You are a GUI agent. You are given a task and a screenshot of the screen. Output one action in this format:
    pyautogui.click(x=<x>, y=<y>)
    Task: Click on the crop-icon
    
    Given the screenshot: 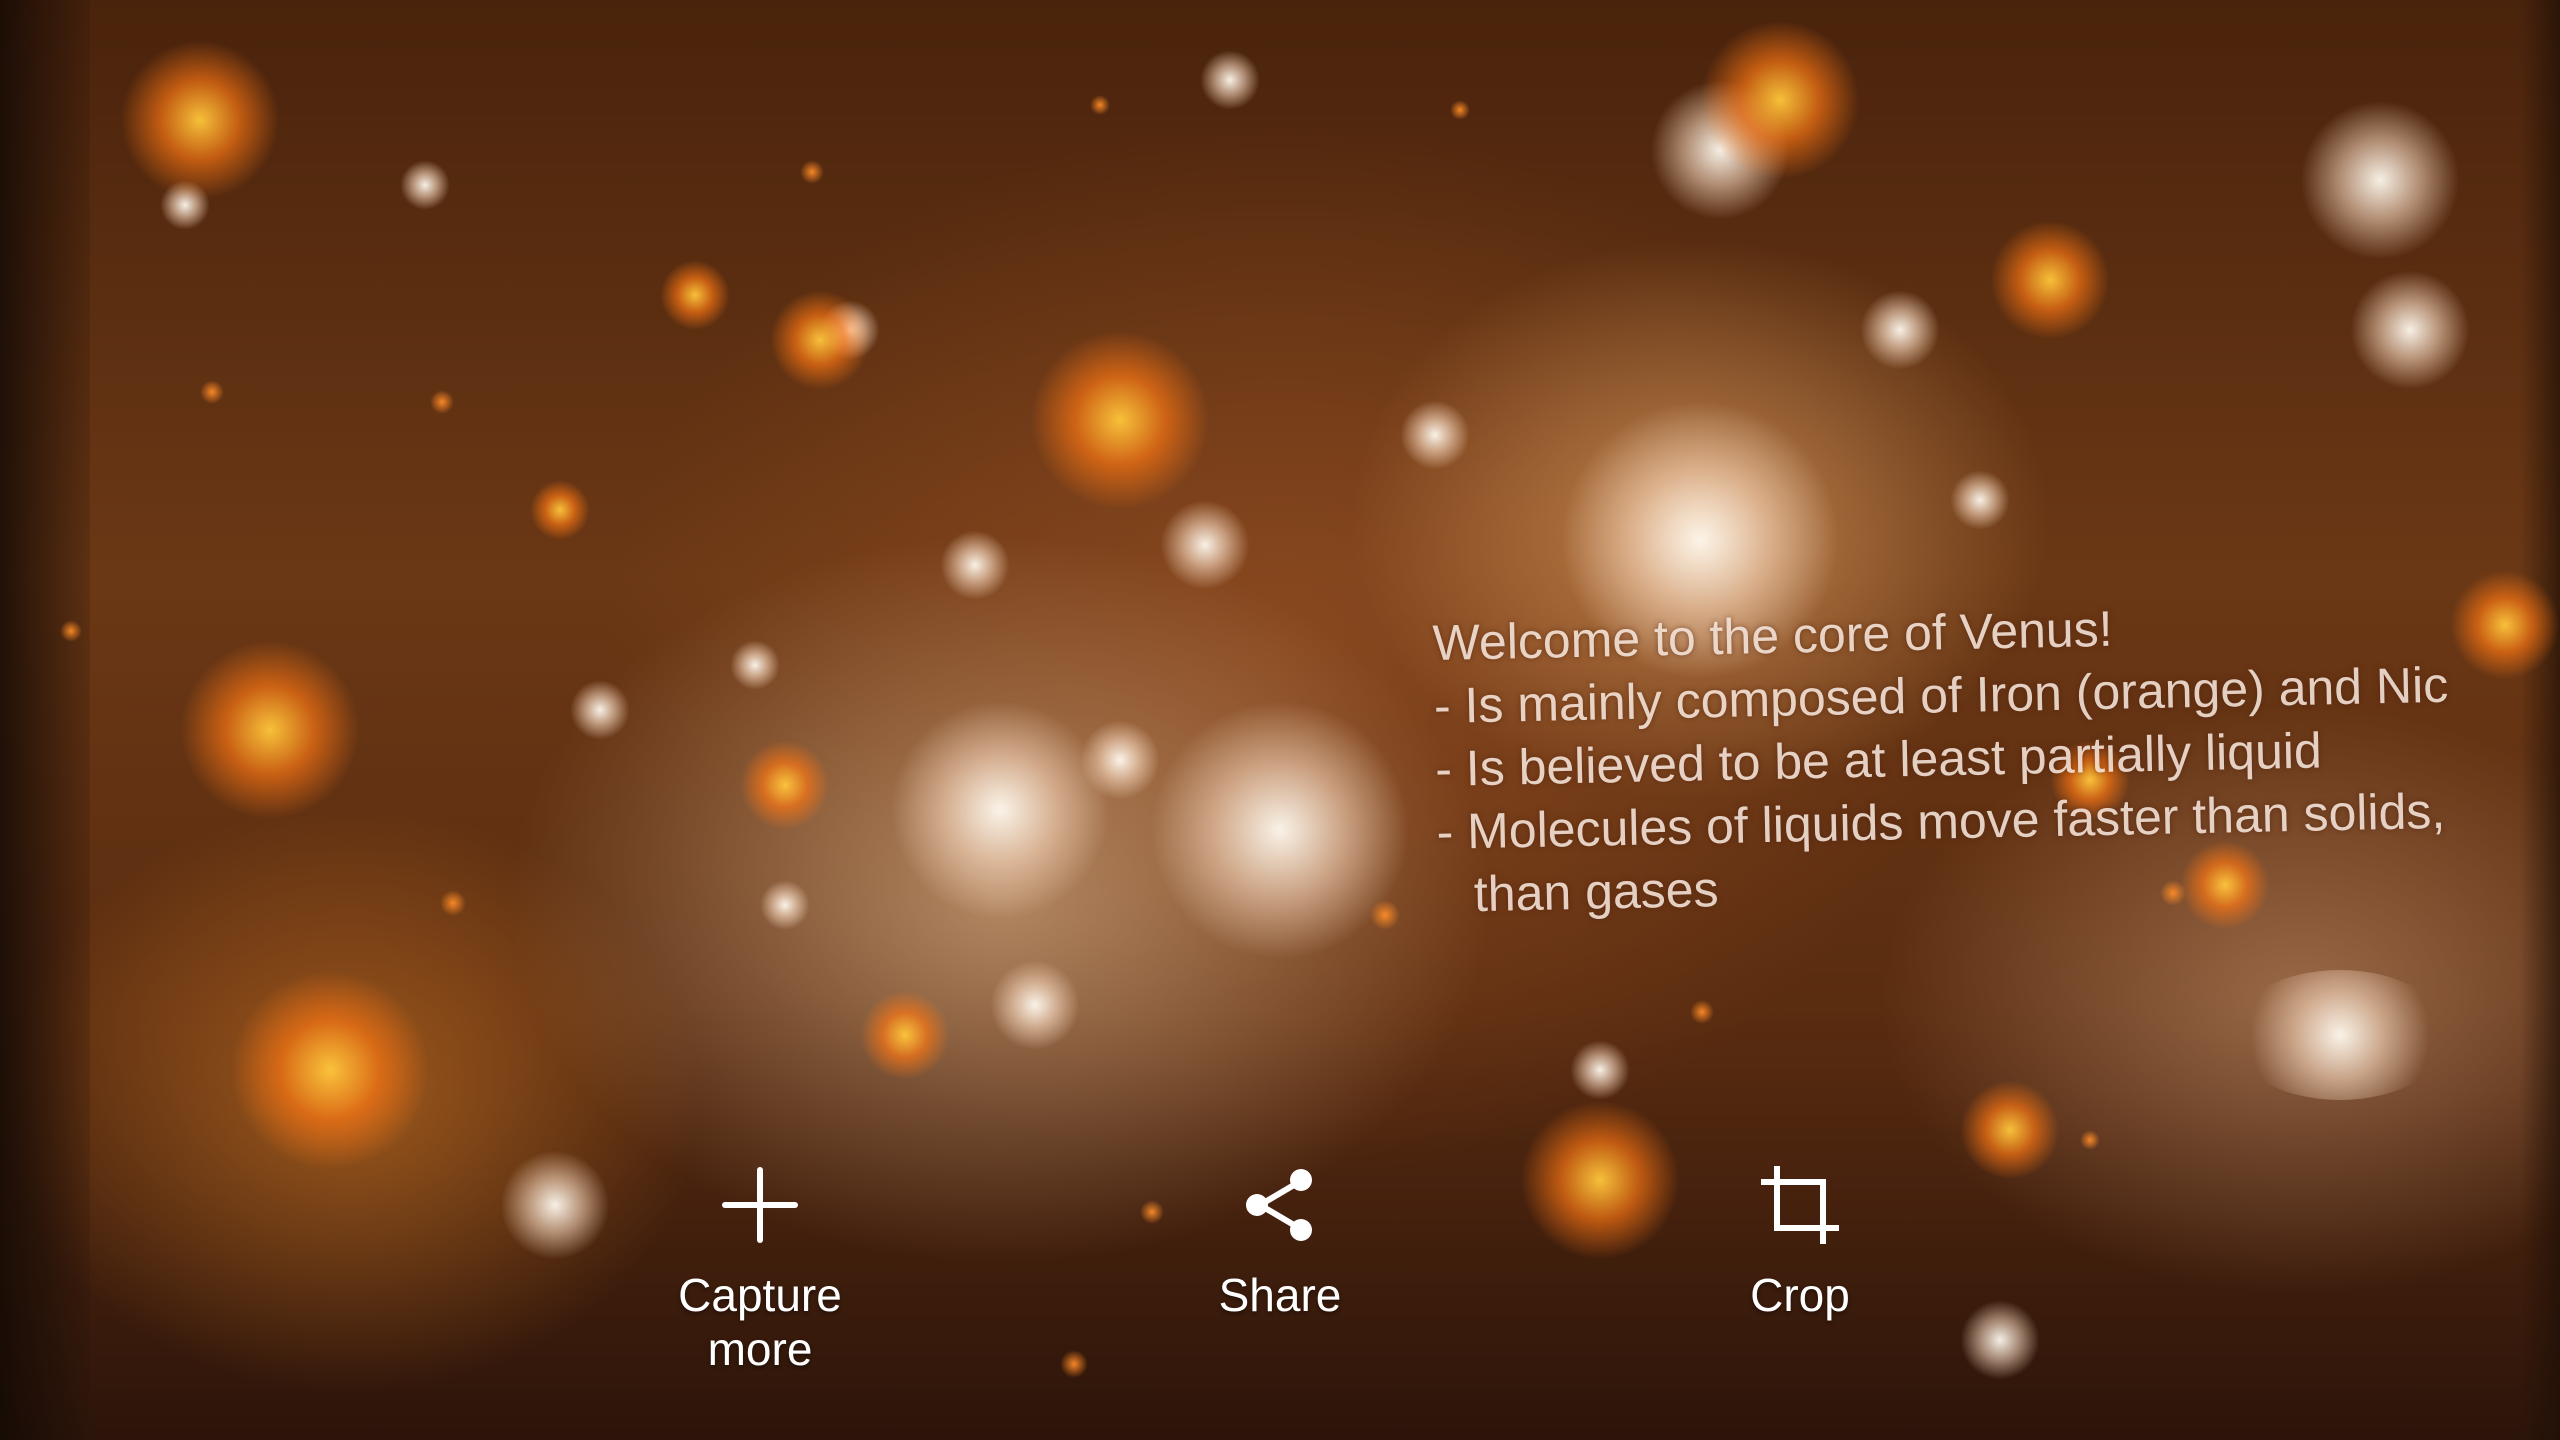 What is the action you would take?
    pyautogui.click(x=1800, y=1205)
    